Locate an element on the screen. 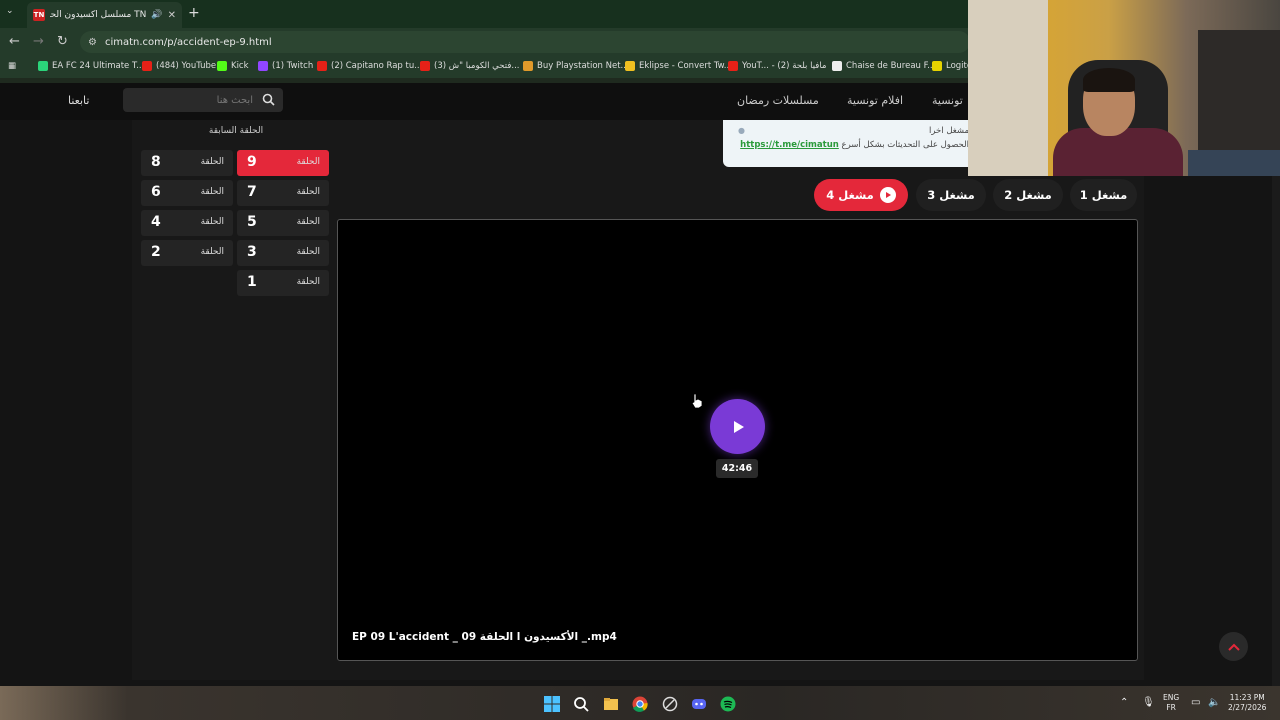  episode-4-button: 4 الحلقة is located at coordinates (187, 223).